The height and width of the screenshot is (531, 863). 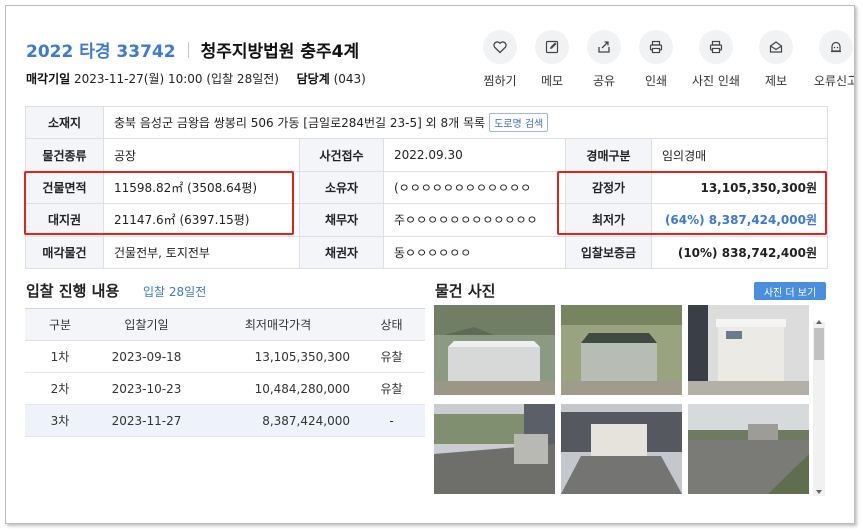 What do you see at coordinates (341, 155) in the screenshot?
I see `filed-label: 사건접수` at bounding box center [341, 155].